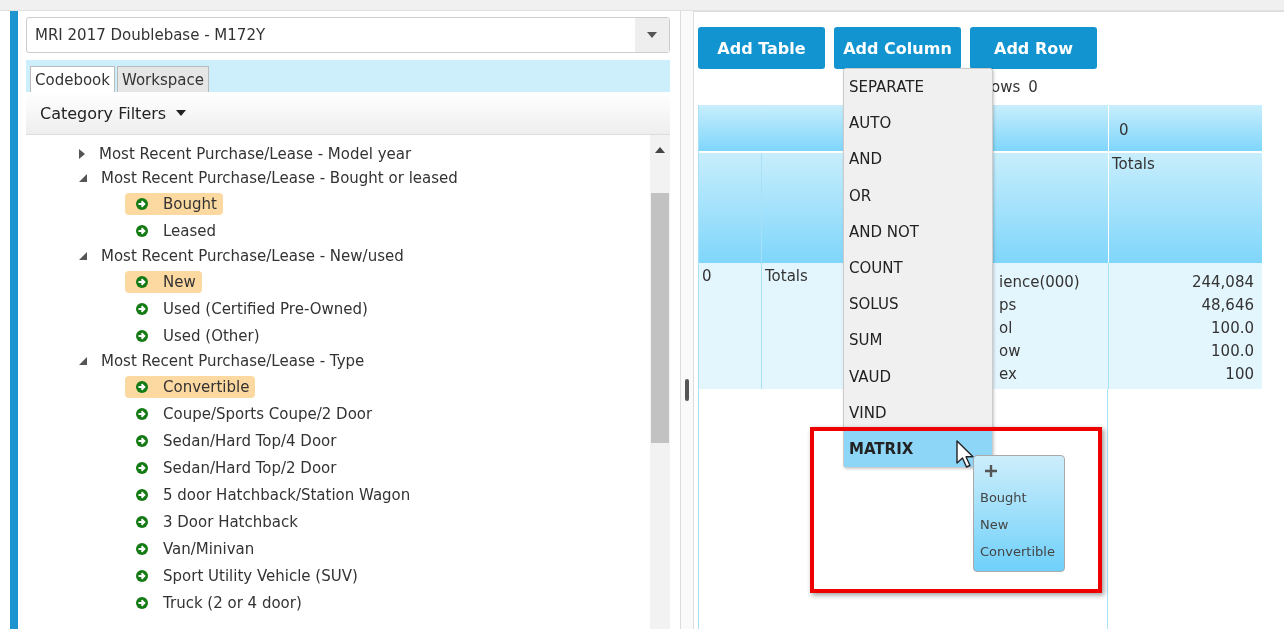 This screenshot has width=1284, height=629. I want to click on tree-item: Most Recent Purchase/Lease - Bought or leased, so click(279, 178).